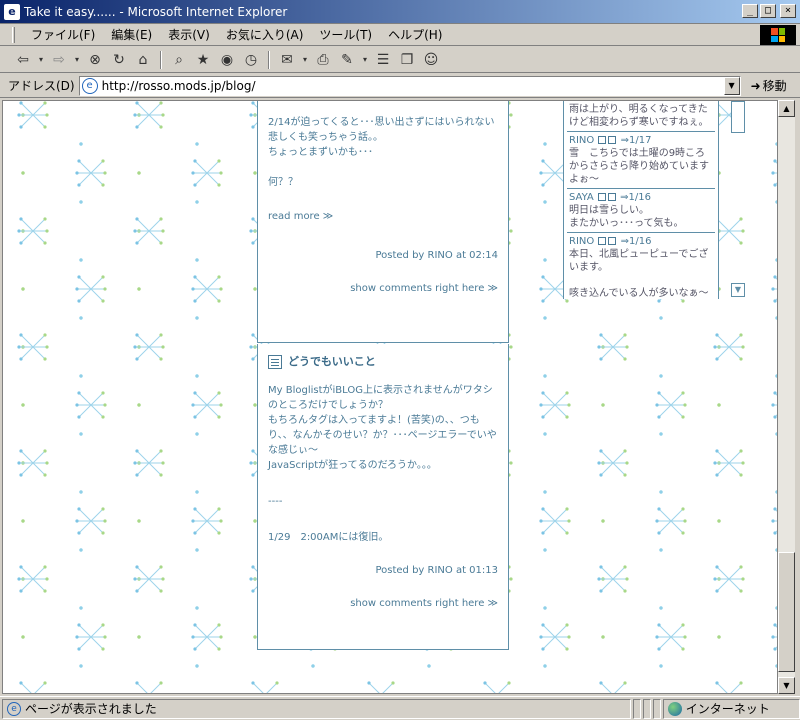 This screenshot has height=720, width=800. Describe the element at coordinates (383, 60) in the screenshot. I see `discuss-icon: ☰` at that location.